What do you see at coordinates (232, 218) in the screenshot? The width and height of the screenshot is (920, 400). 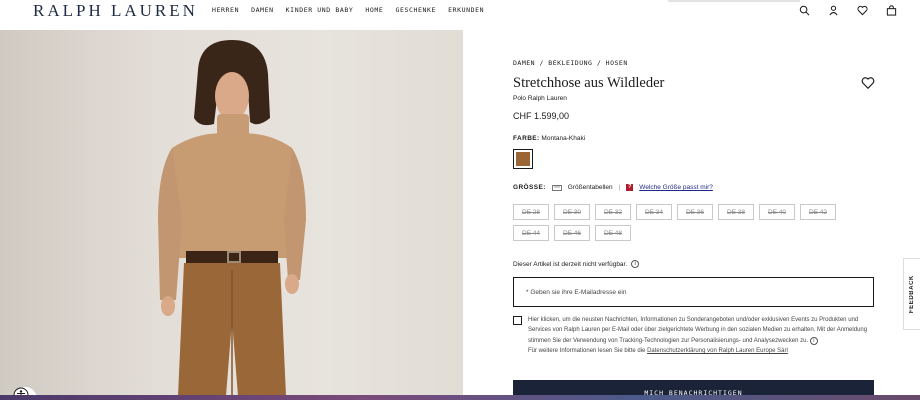 I see `model-photo` at bounding box center [232, 218].